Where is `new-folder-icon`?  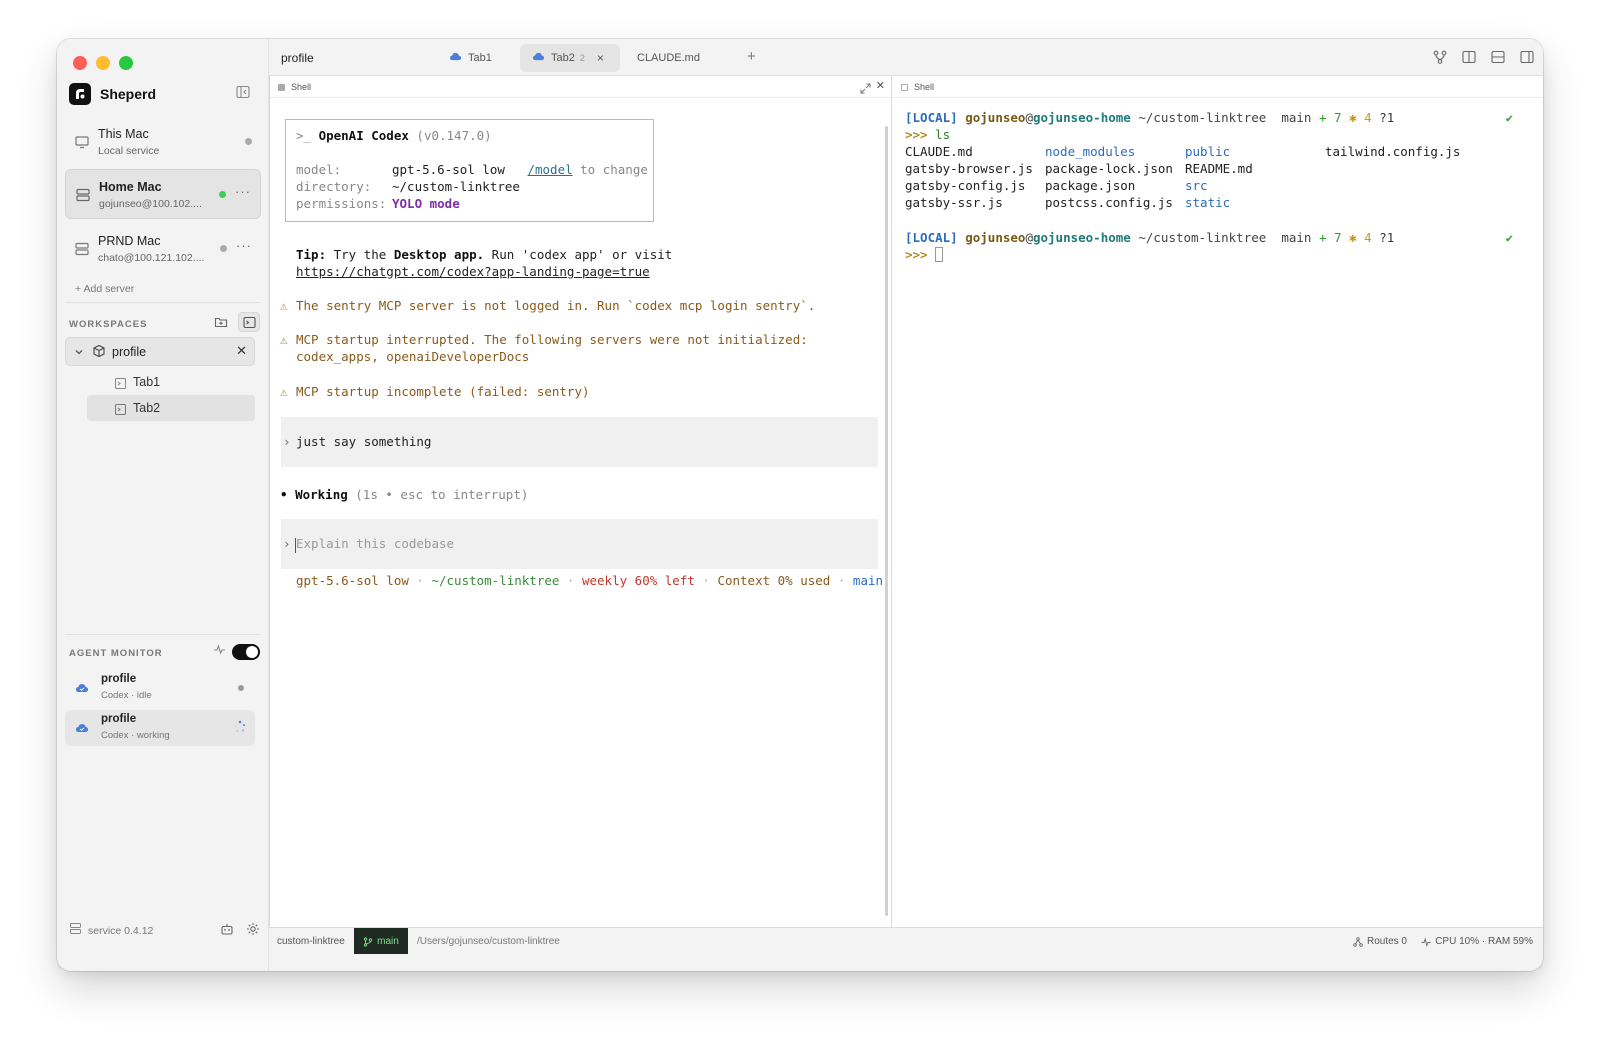
new-folder-icon is located at coordinates (221, 322).